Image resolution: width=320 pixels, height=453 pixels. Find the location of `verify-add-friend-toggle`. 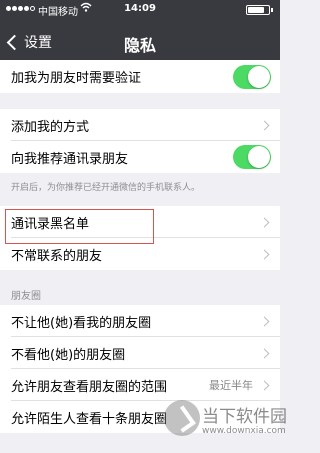

verify-add-friend-toggle is located at coordinates (252, 76).